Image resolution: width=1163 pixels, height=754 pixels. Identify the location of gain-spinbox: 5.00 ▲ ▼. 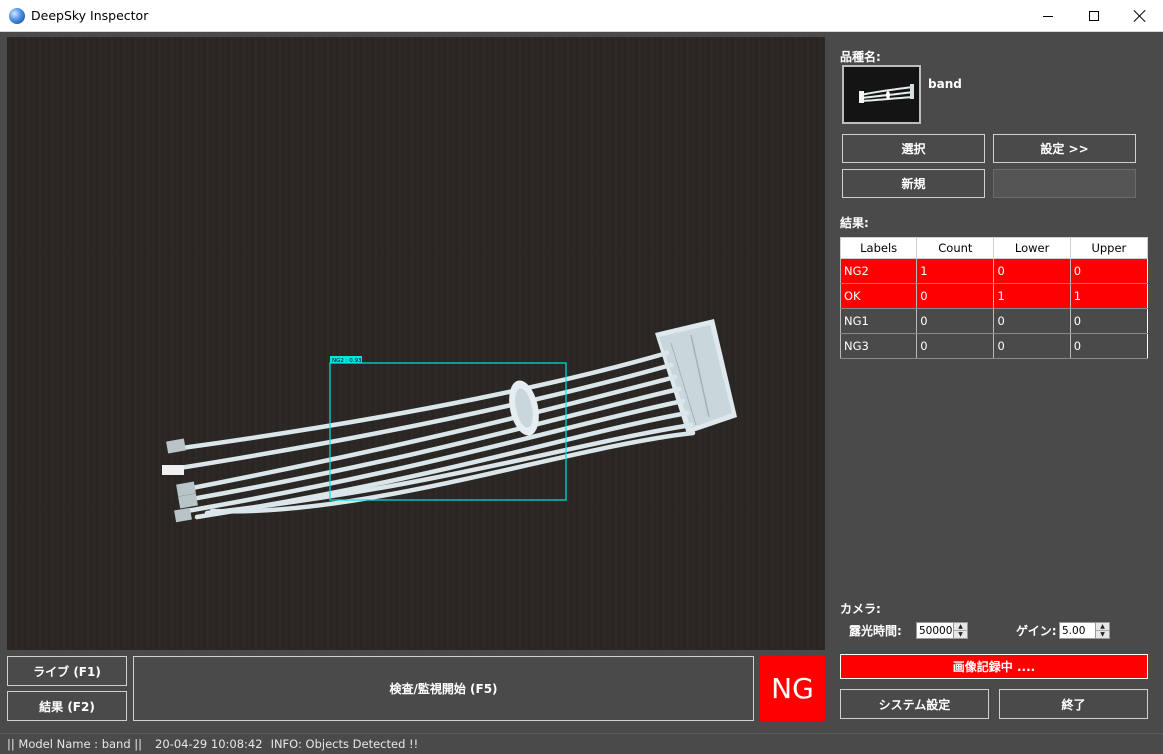
(1084, 630).